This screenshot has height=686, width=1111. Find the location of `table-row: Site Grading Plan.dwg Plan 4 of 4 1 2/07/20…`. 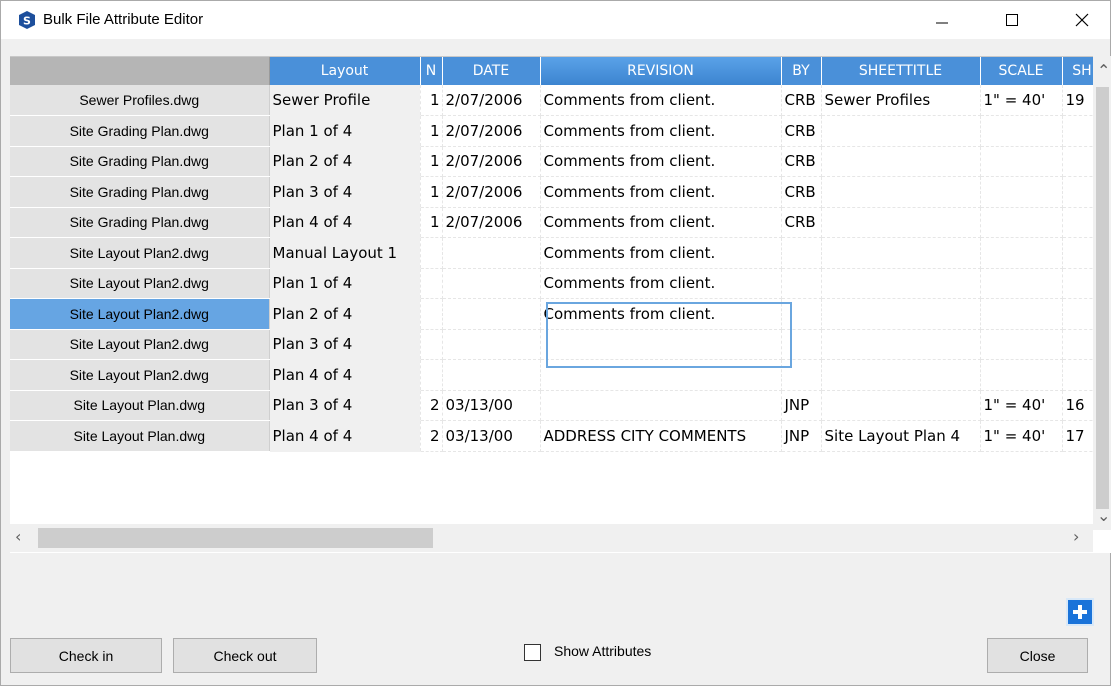

table-row: Site Grading Plan.dwg Plan 4 of 4 1 2/07/20… is located at coordinates (556, 222).